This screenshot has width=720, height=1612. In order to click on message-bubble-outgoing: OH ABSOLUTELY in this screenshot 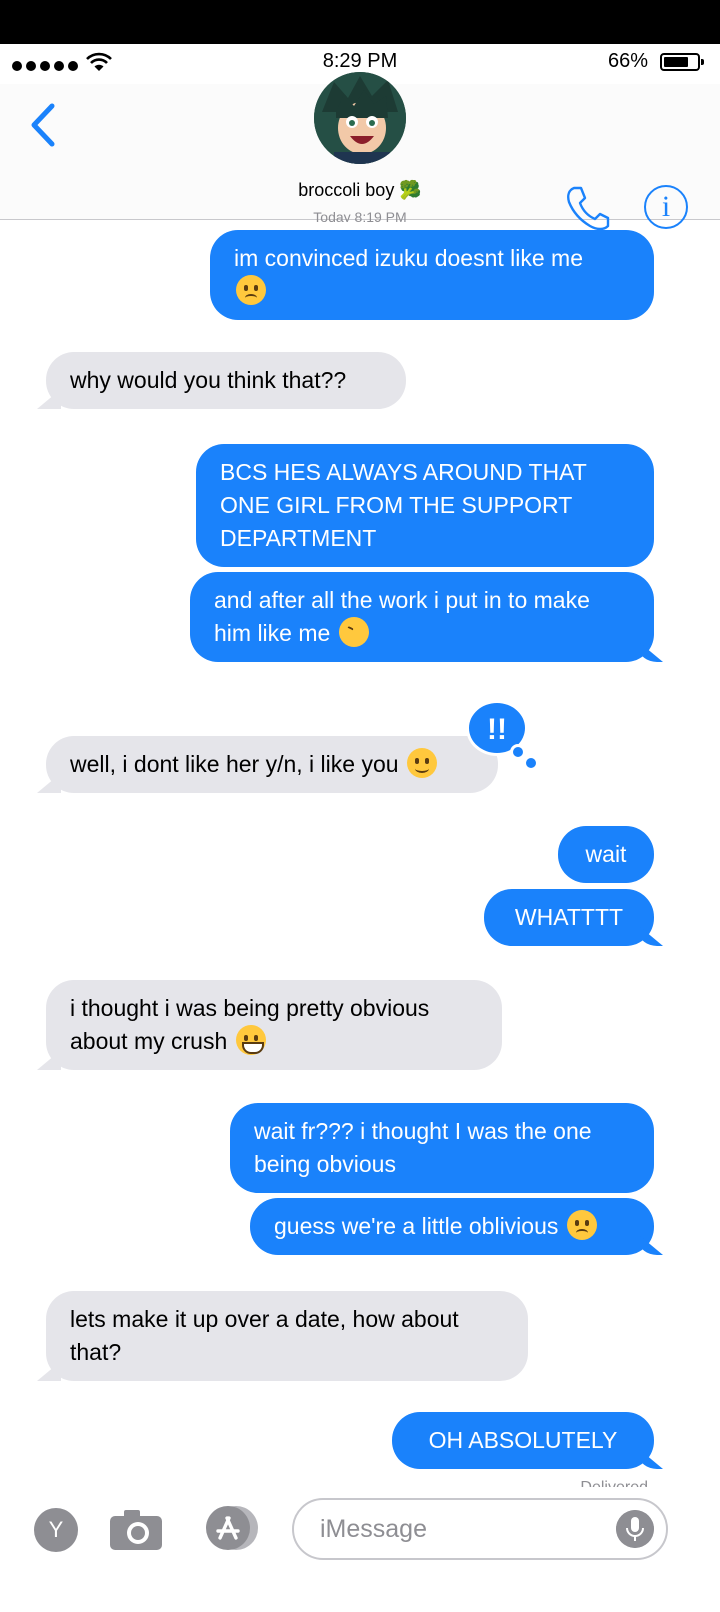, I will do `click(523, 1440)`.